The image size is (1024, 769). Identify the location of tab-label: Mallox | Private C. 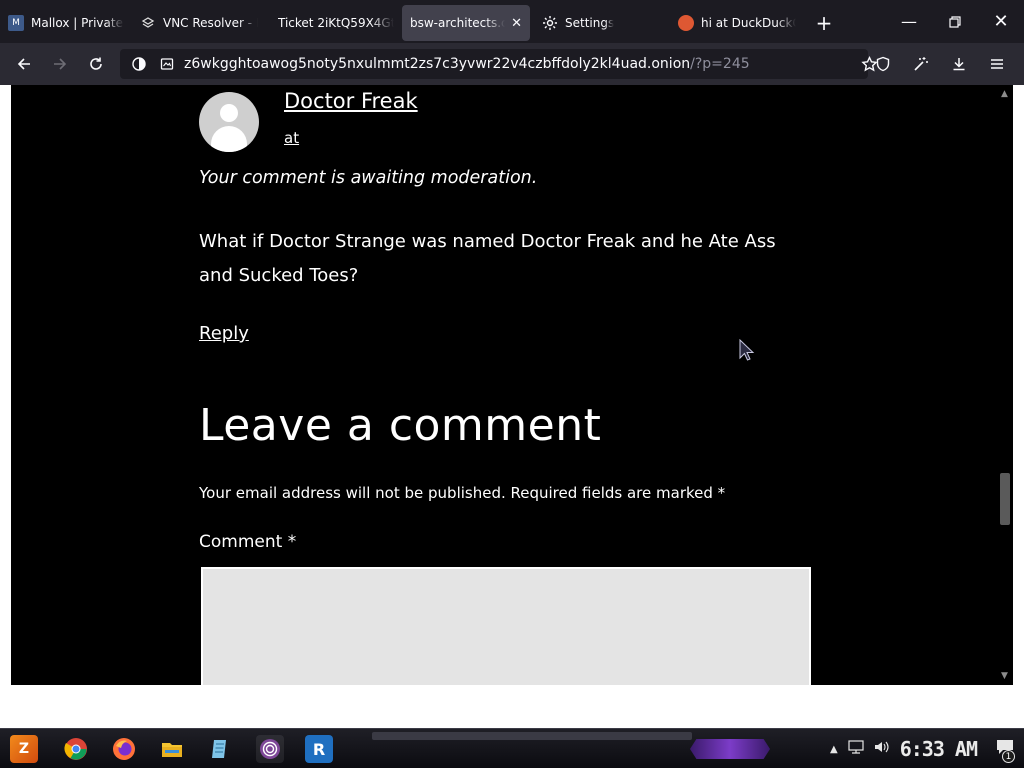
(77, 23).